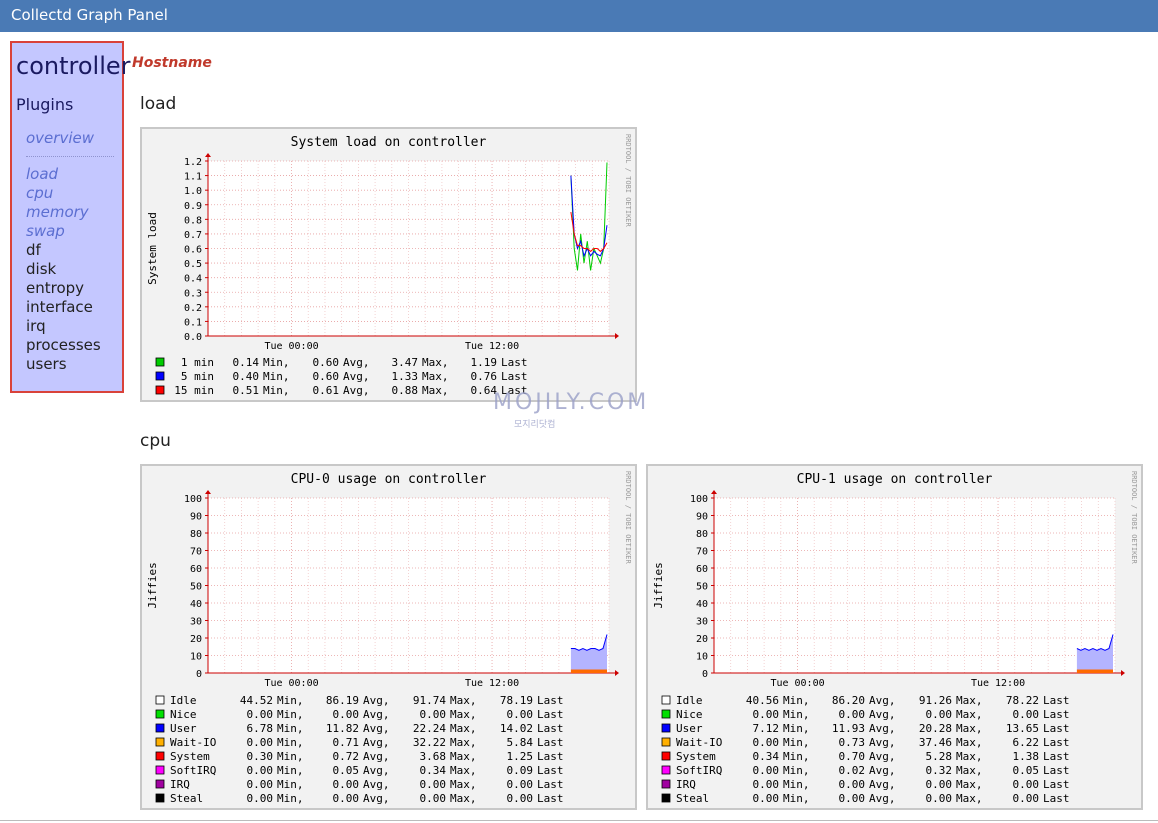 Image resolution: width=1158 pixels, height=823 pixels. What do you see at coordinates (70, 212) in the screenshot?
I see `sidebar-item-memory: memory` at bounding box center [70, 212].